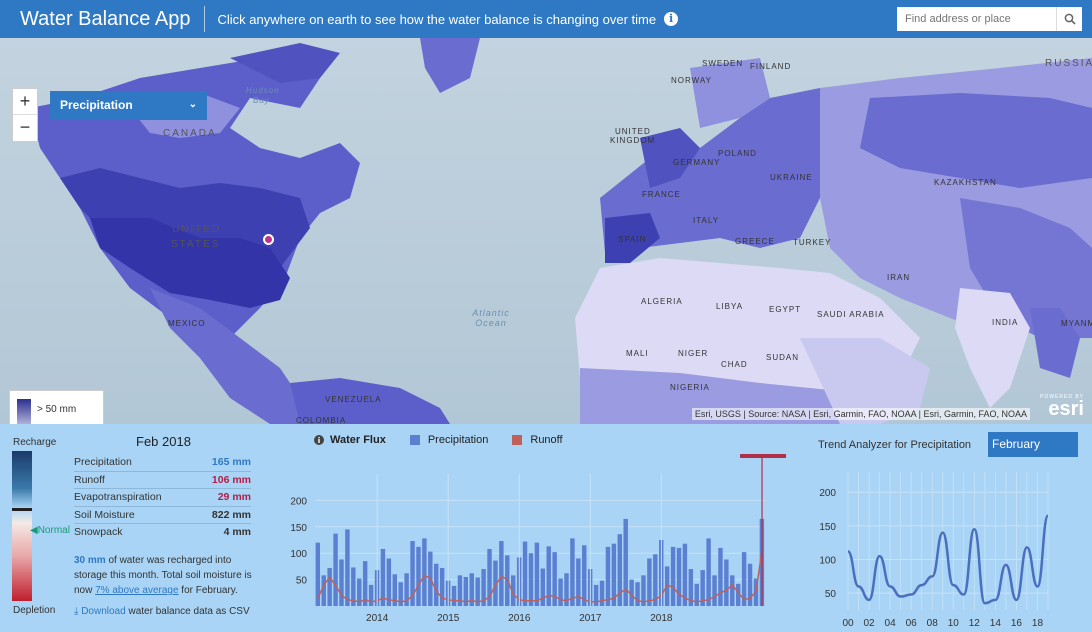 The image size is (1092, 632). I want to click on stat-label: Precipitation, so click(103, 462).